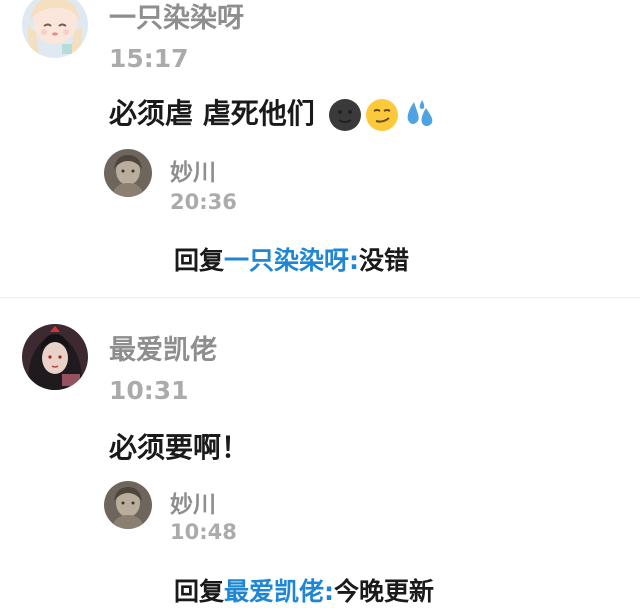  What do you see at coordinates (381, 115) in the screenshot?
I see `smirk-face-icon` at bounding box center [381, 115].